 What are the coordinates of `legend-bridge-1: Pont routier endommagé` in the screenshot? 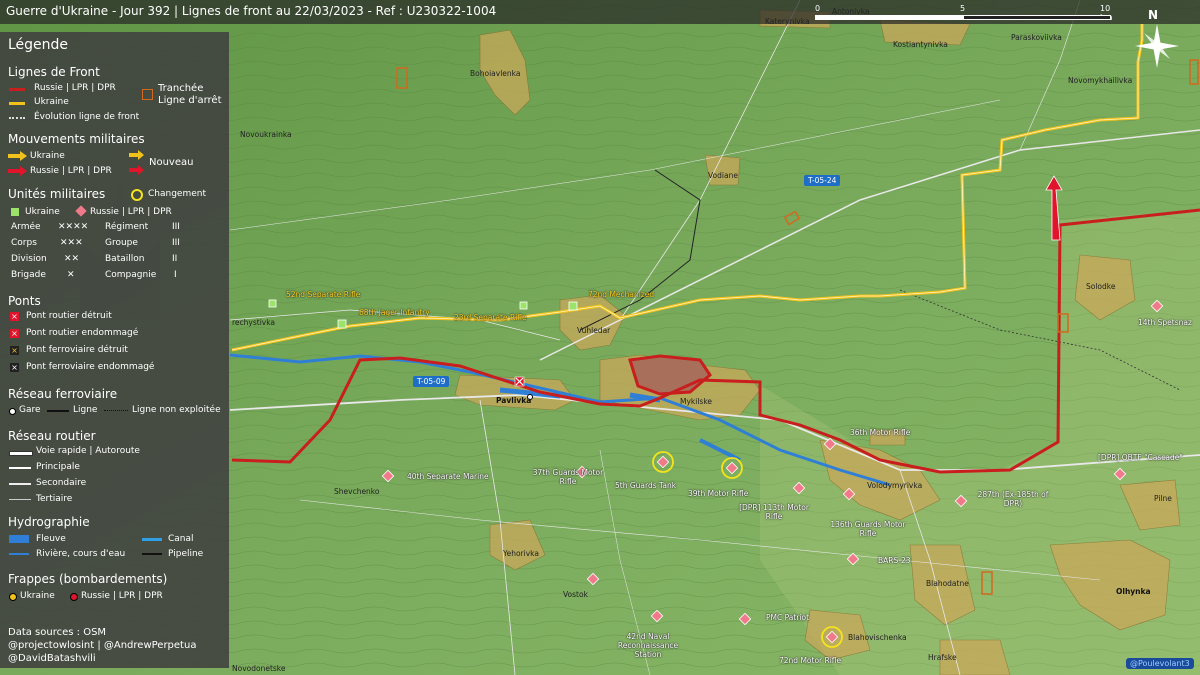 It's located at (82, 333).